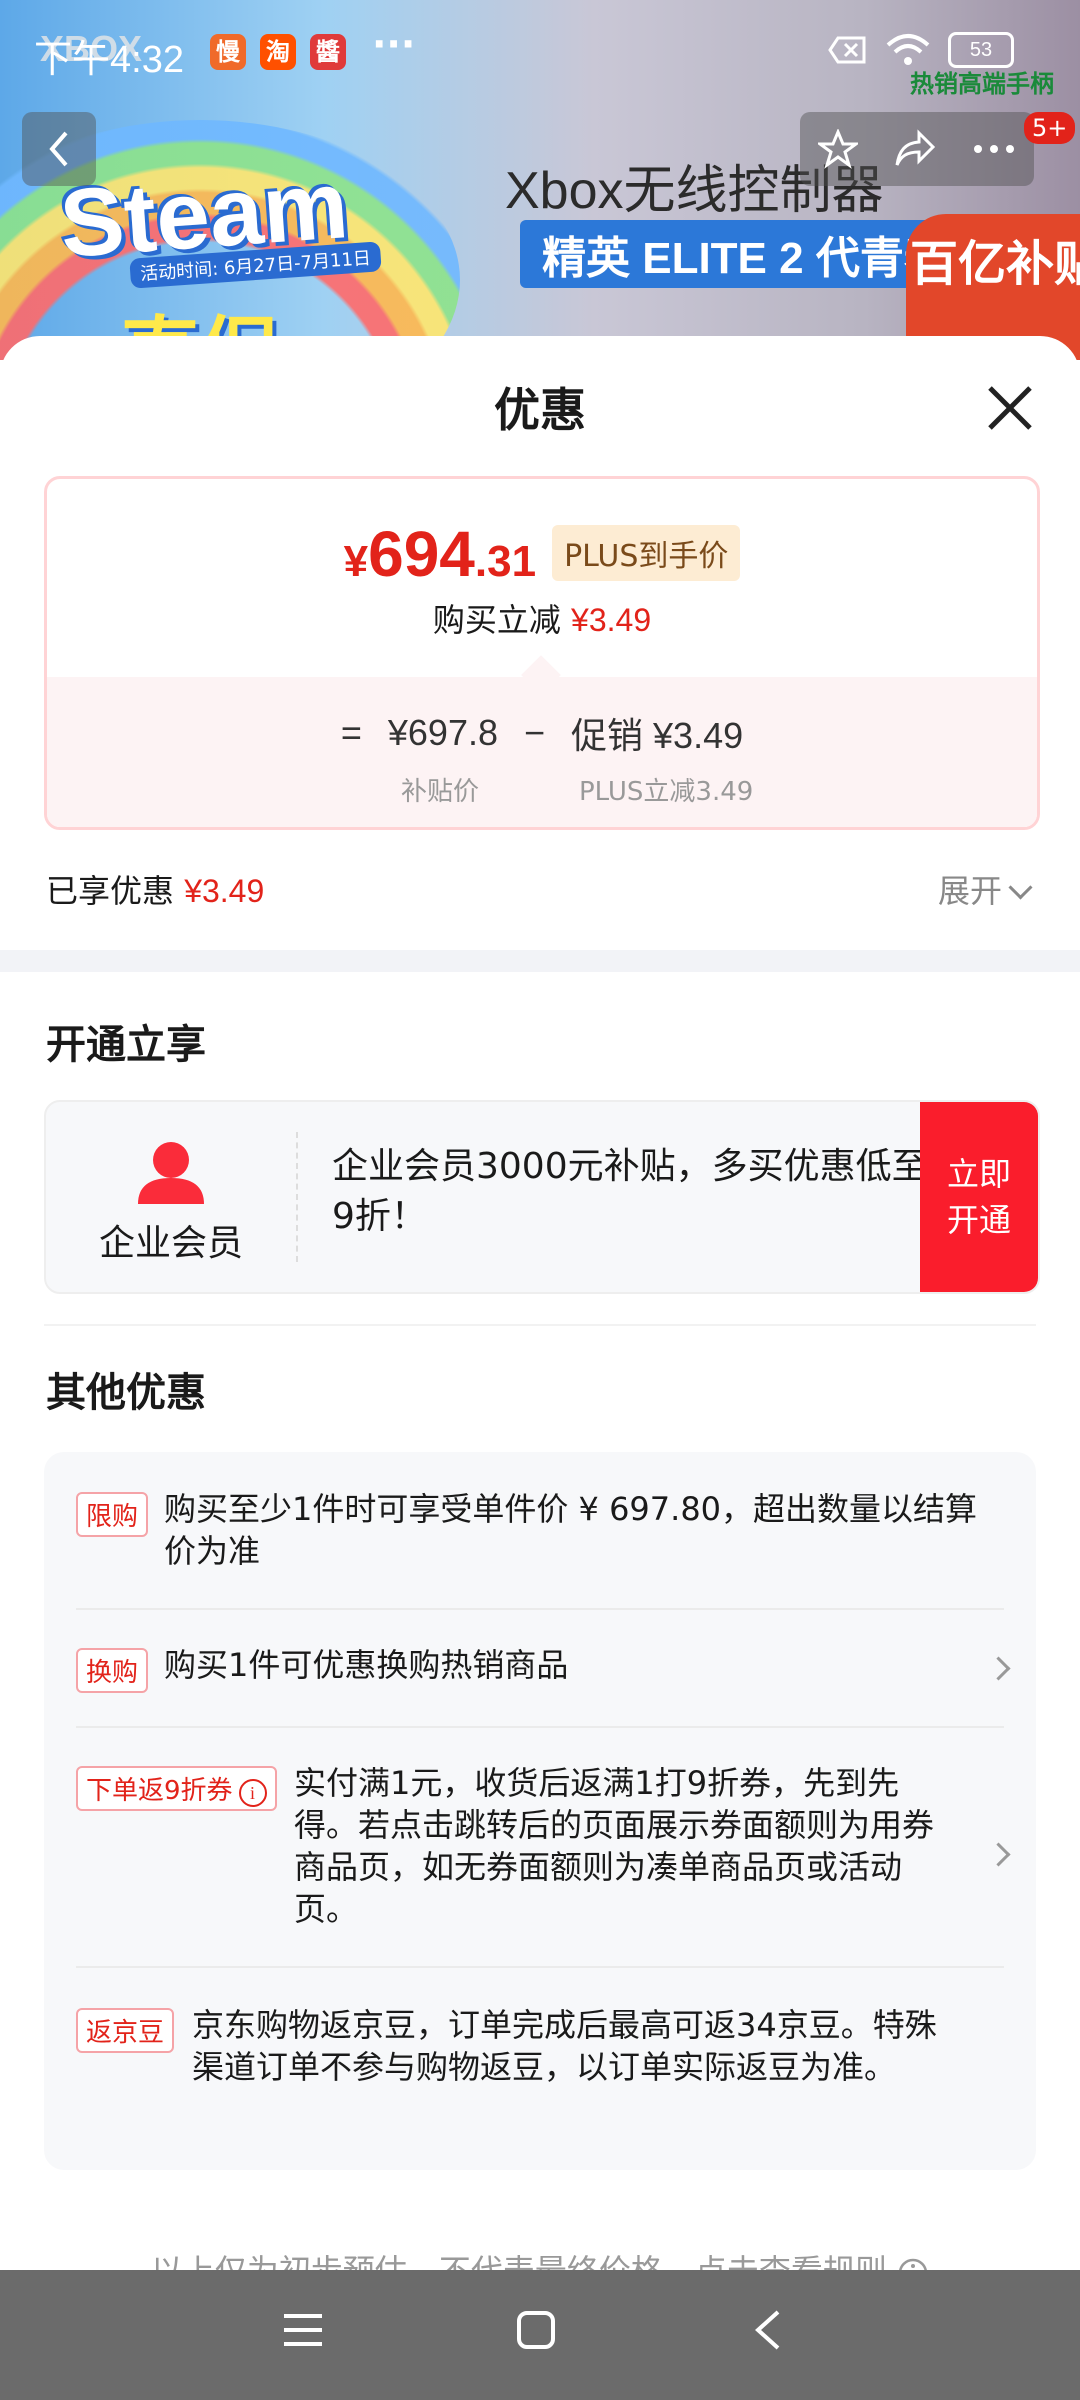 The height and width of the screenshot is (2400, 1080). Describe the element at coordinates (228, 52) in the screenshot. I see `app-notification-icon: 慢` at that location.